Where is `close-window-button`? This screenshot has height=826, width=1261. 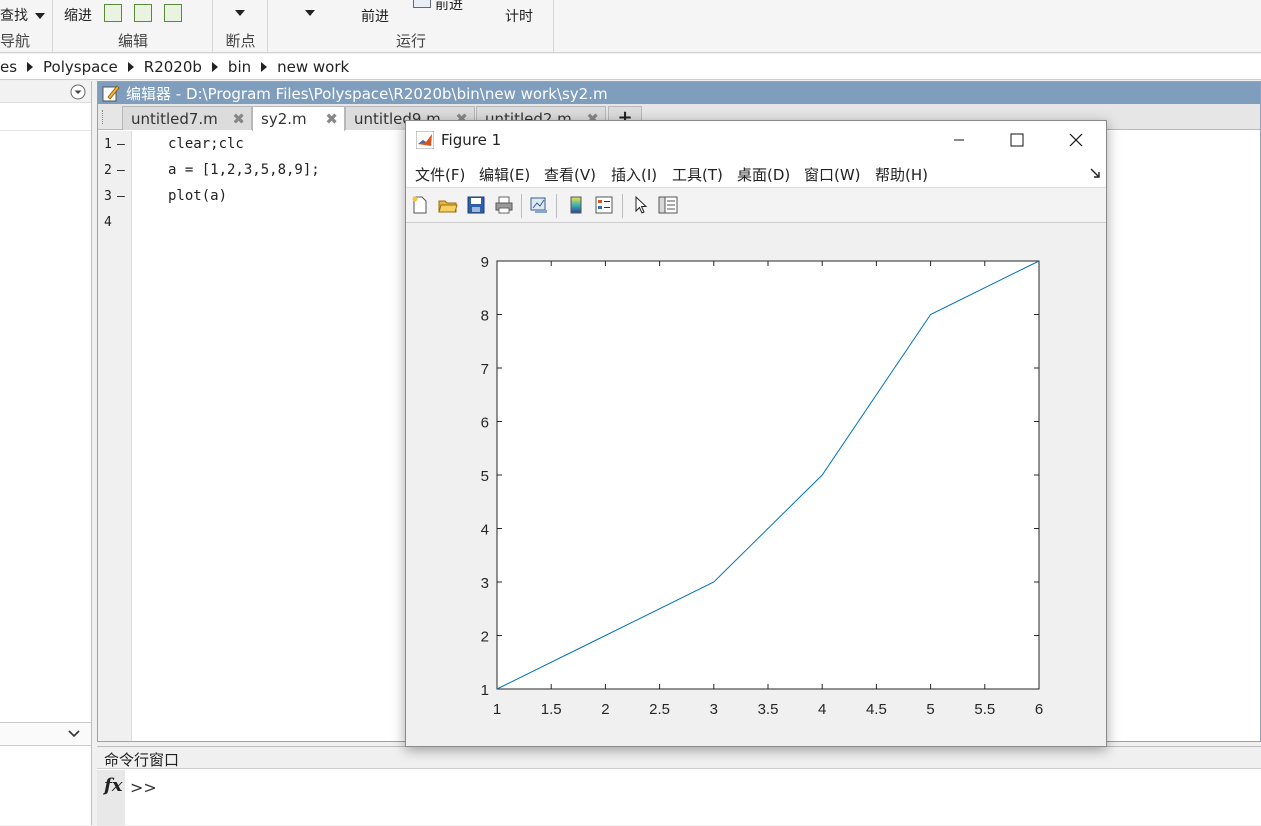 close-window-button is located at coordinates (1076, 140).